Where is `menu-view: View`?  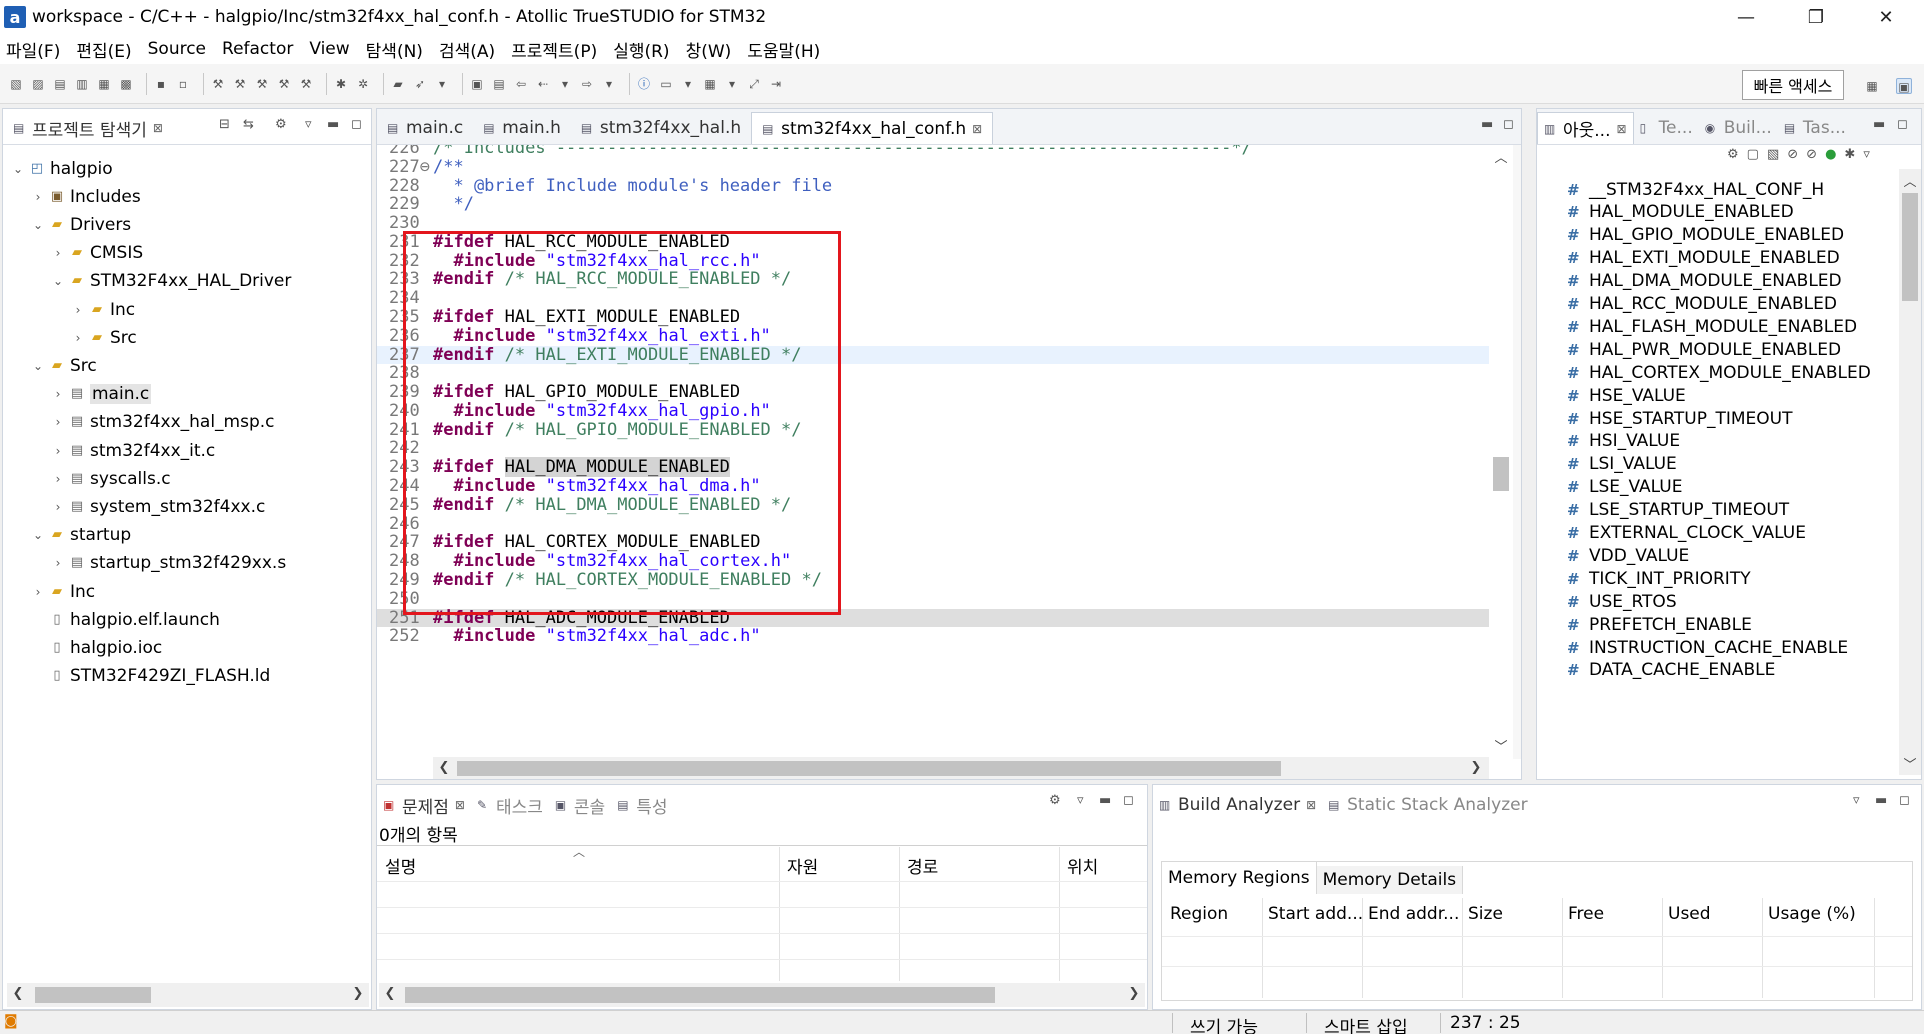
menu-view: View is located at coordinates (329, 49).